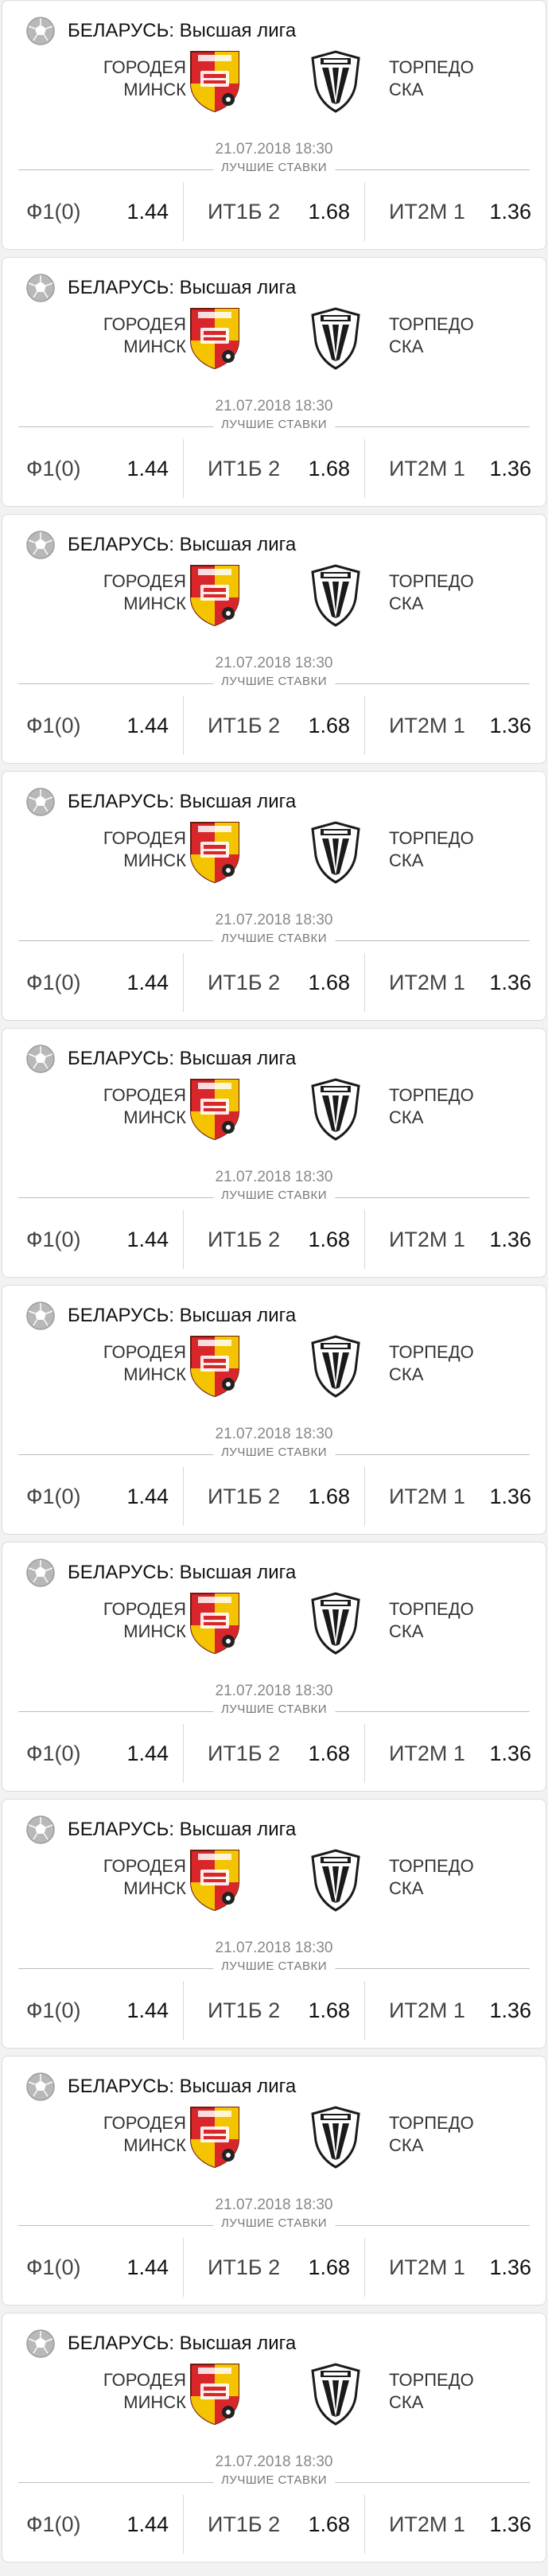 The width and height of the screenshot is (548, 2576). I want to click on odd-name: ИТ1Б 2, so click(245, 1753).